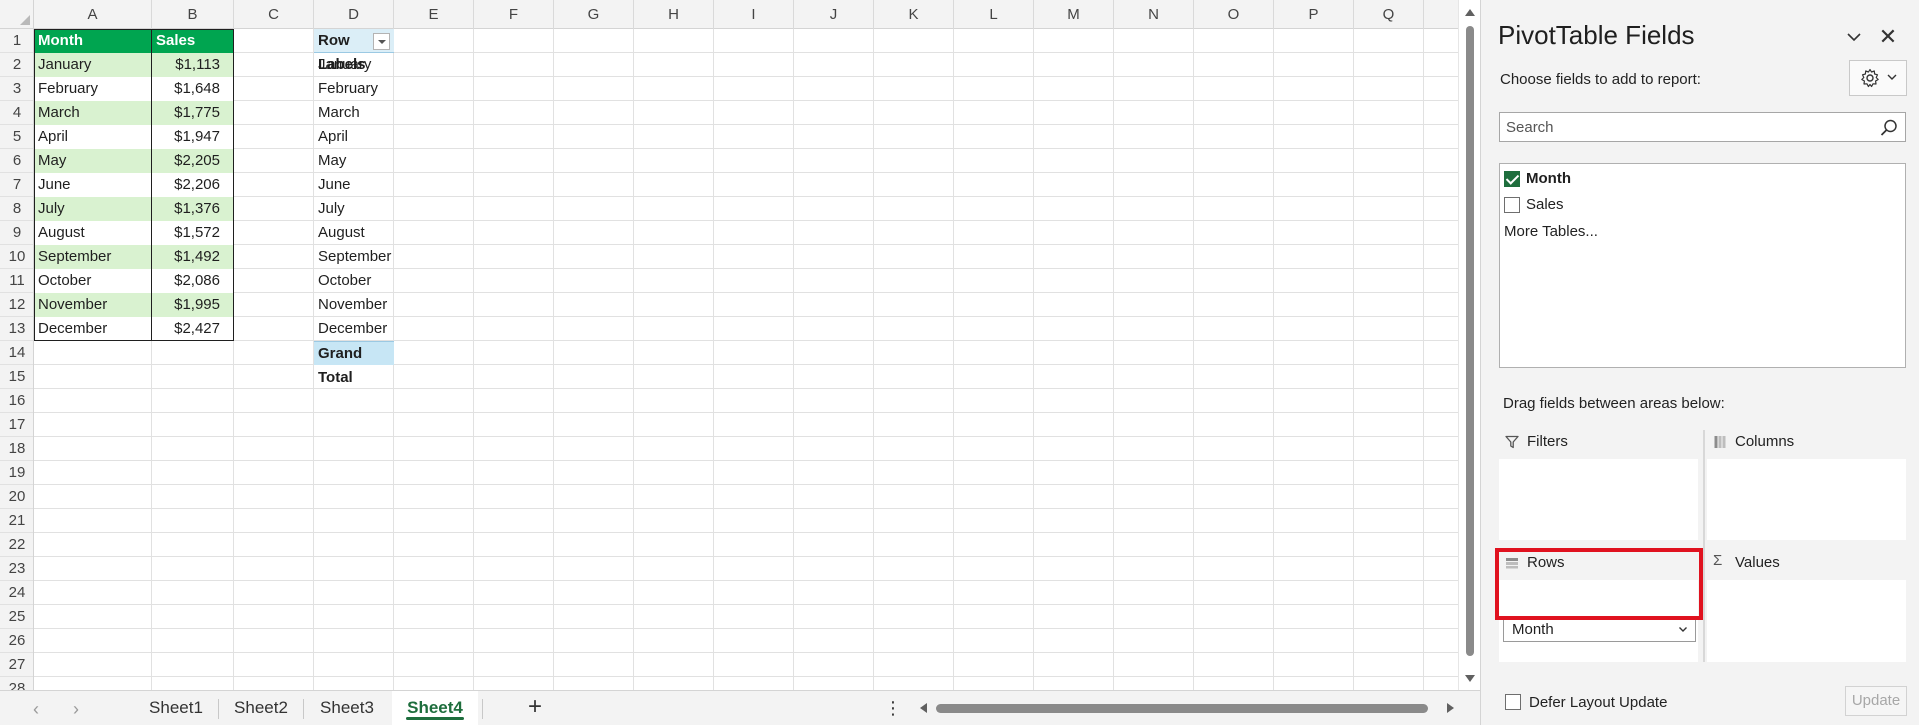  What do you see at coordinates (1182, 708) in the screenshot?
I see `horizontal-scroll-thumb` at bounding box center [1182, 708].